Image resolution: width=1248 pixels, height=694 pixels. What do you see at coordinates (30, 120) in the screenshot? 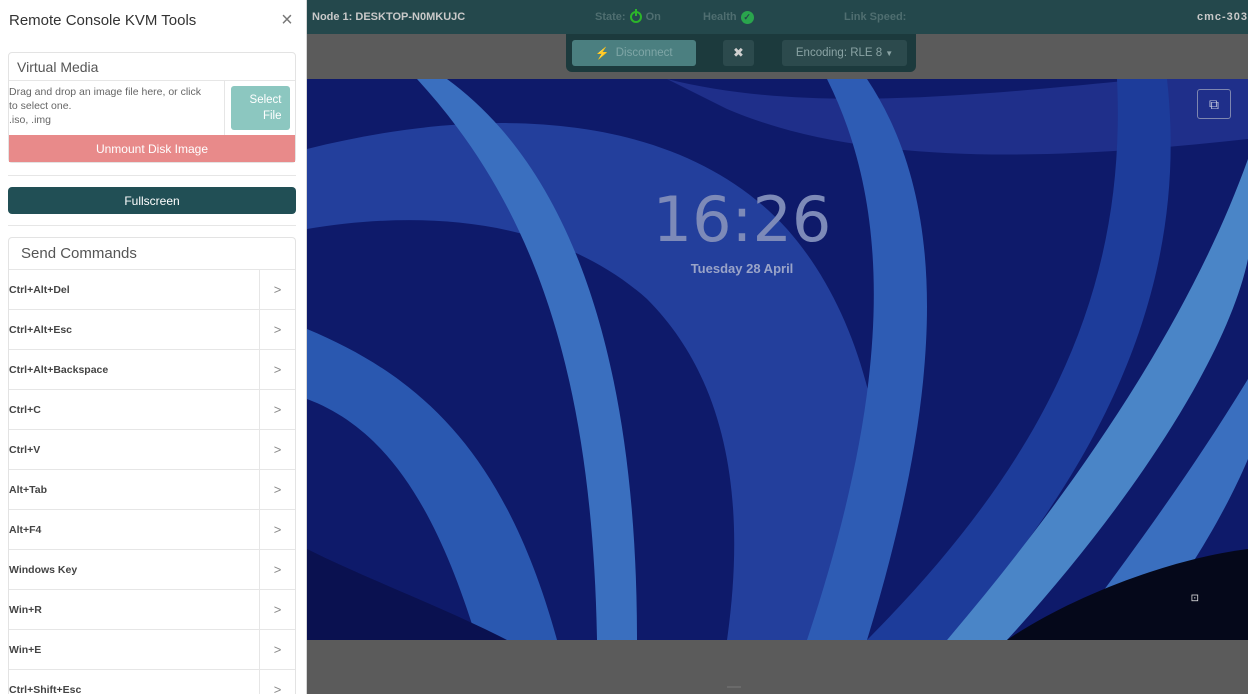
I see `drop-text-line3: .iso, .img` at bounding box center [30, 120].